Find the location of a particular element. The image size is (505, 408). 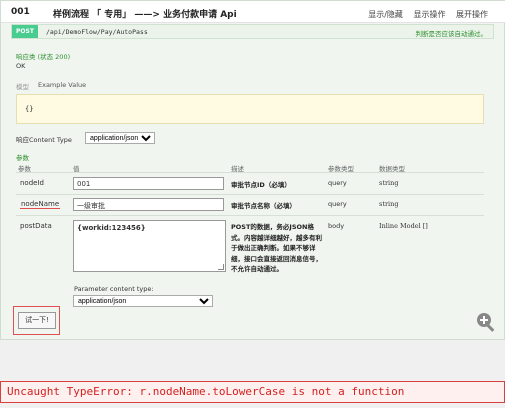

response-content-type-select: application/json is located at coordinates (120, 138).